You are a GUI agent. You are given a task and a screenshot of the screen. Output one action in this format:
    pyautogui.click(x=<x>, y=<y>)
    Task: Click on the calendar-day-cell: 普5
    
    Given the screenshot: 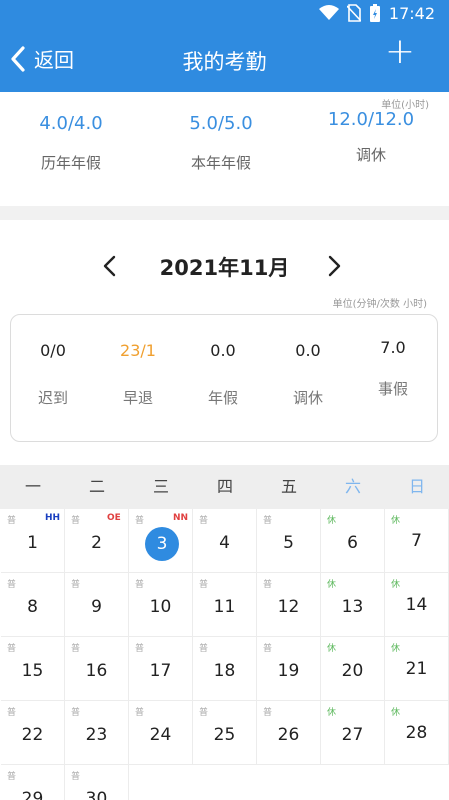 What is the action you would take?
    pyautogui.click(x=289, y=541)
    